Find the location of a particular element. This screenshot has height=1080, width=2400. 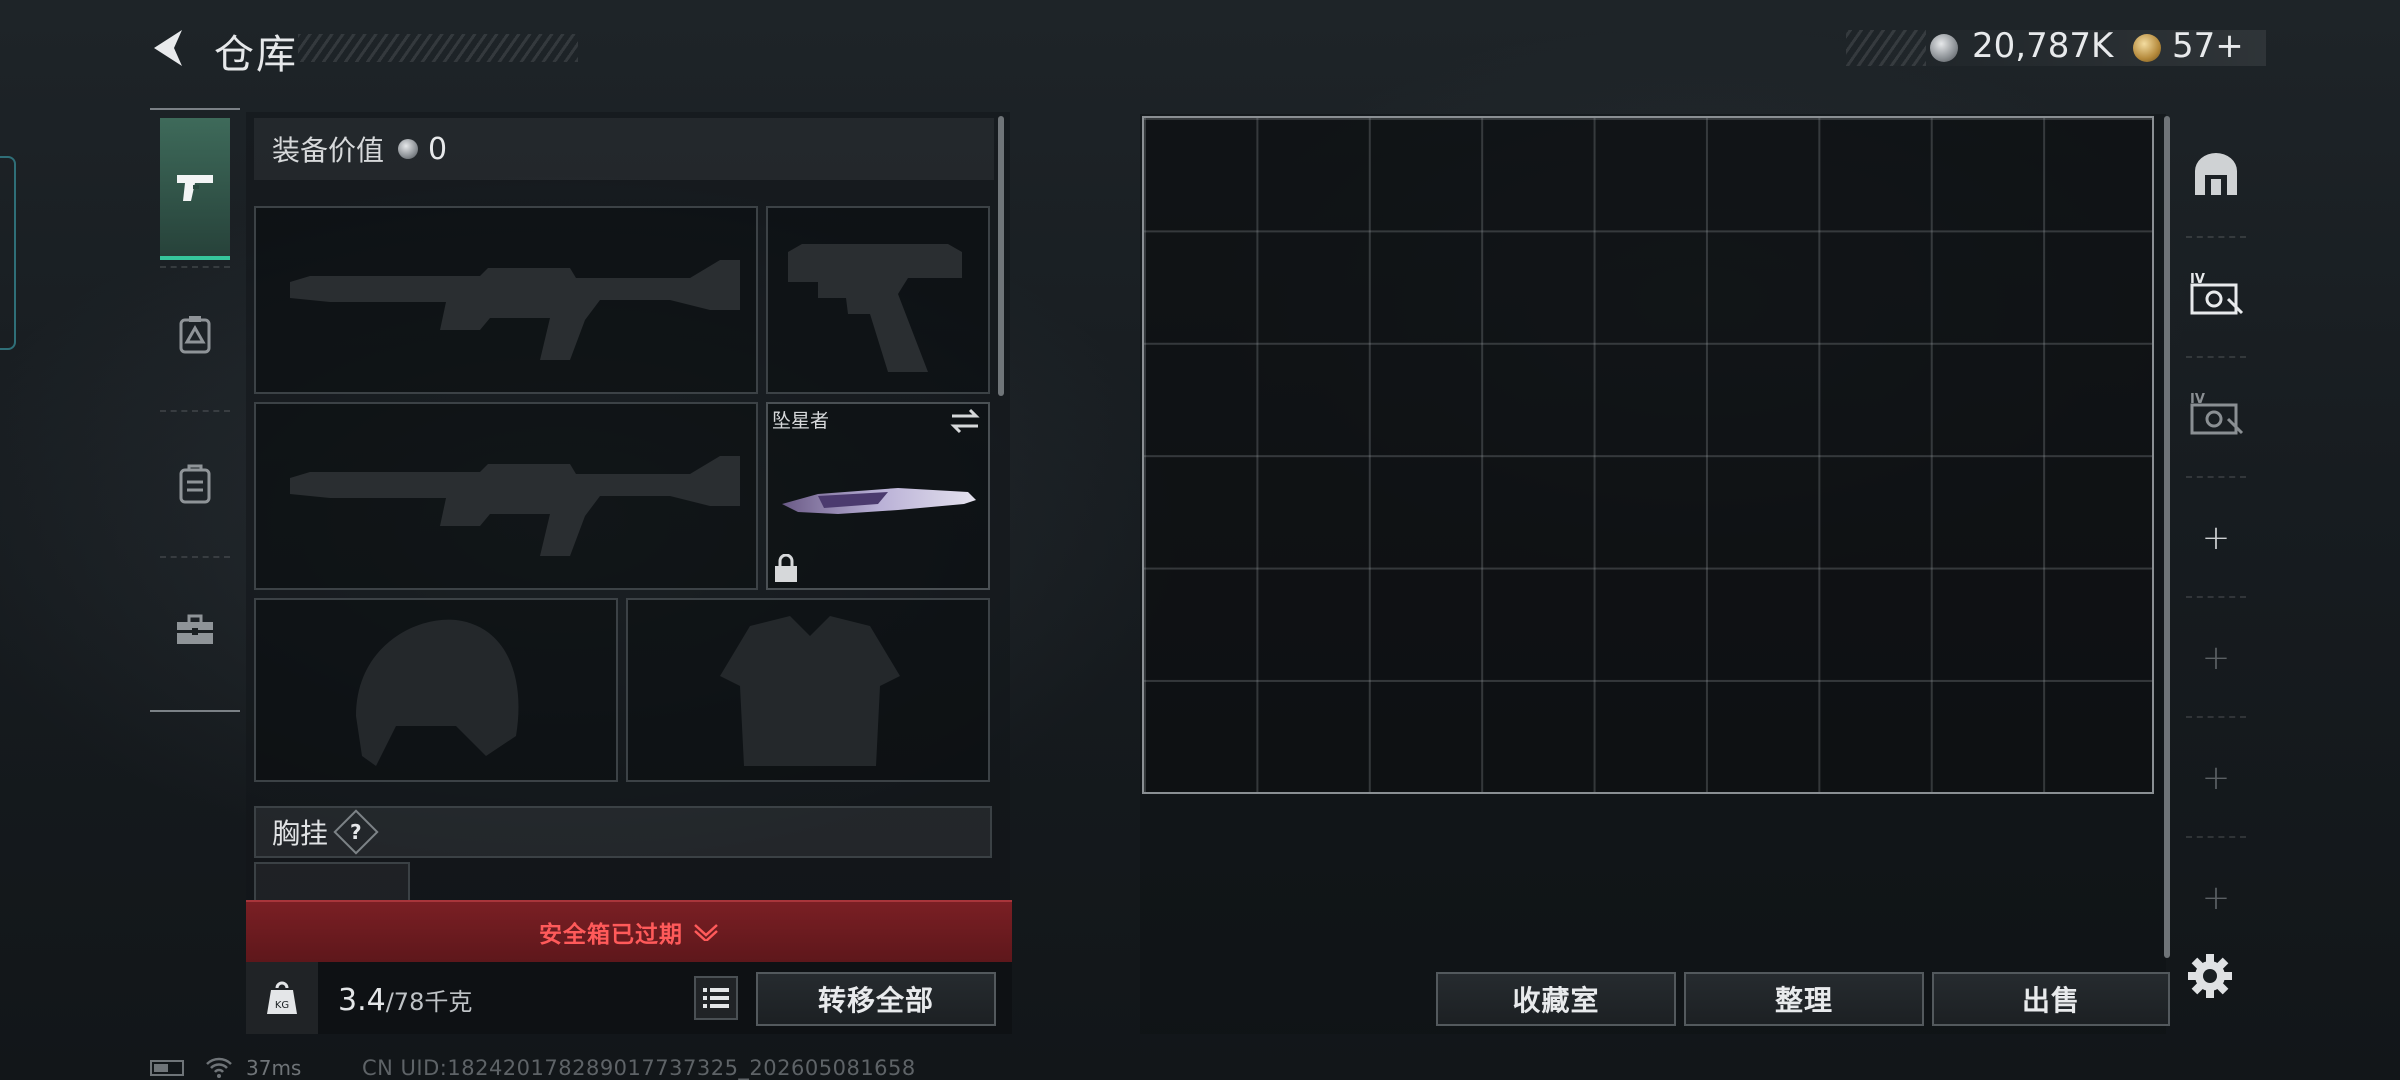

medkit-icon is located at coordinates (195, 335).